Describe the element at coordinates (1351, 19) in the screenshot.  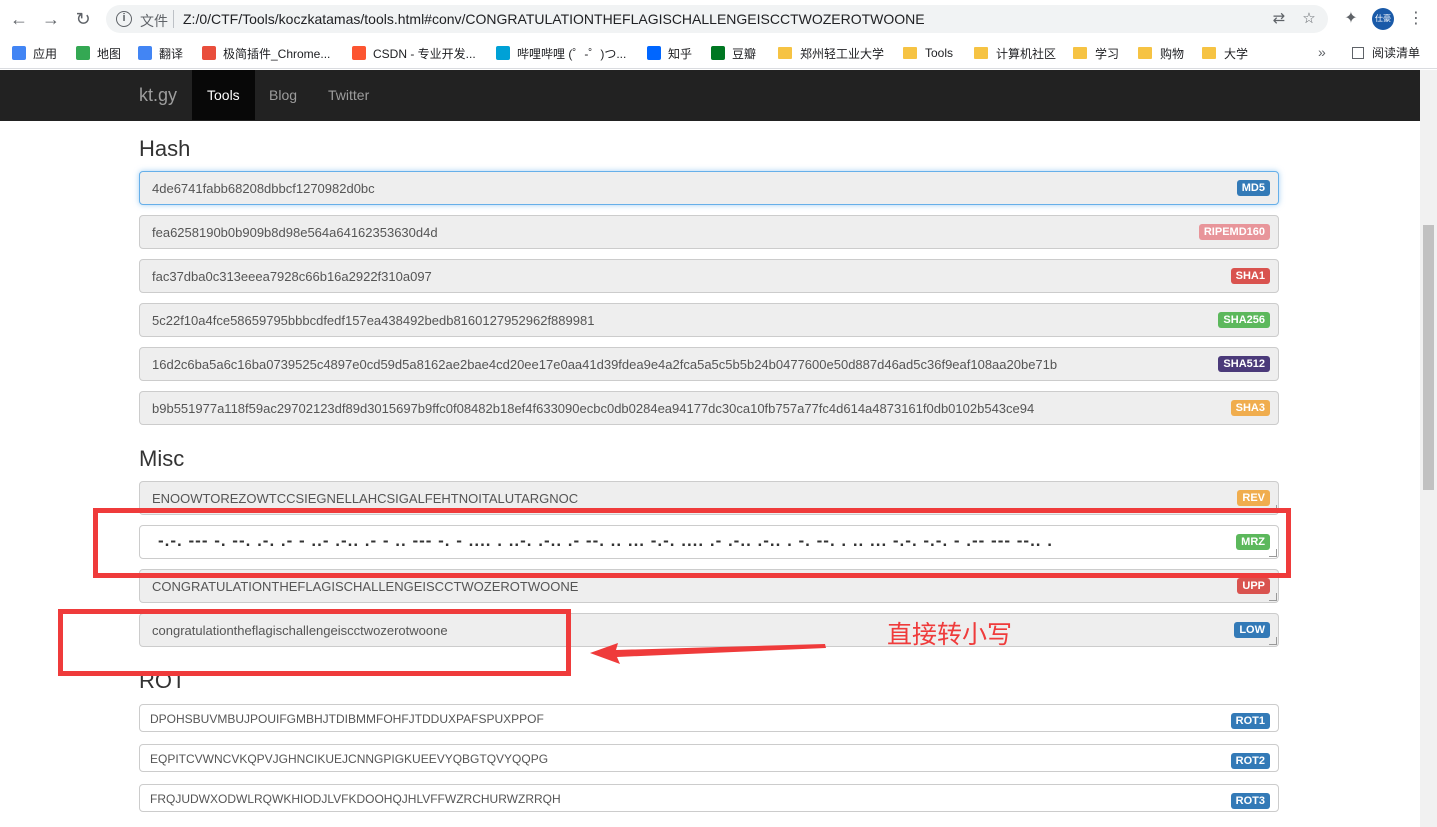
I see `extensions-icon: ✦` at that location.